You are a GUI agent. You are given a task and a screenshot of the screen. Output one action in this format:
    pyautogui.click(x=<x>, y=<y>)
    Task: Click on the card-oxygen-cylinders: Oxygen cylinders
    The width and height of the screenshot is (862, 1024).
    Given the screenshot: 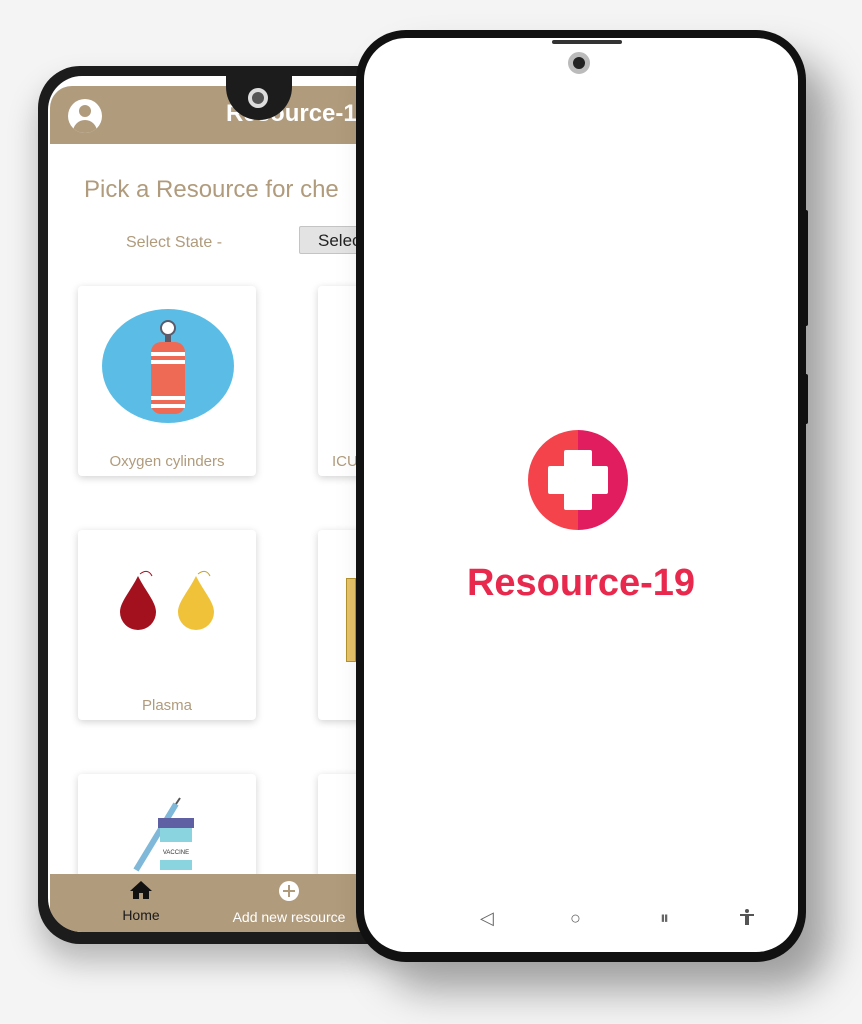 What is the action you would take?
    pyautogui.click(x=167, y=381)
    